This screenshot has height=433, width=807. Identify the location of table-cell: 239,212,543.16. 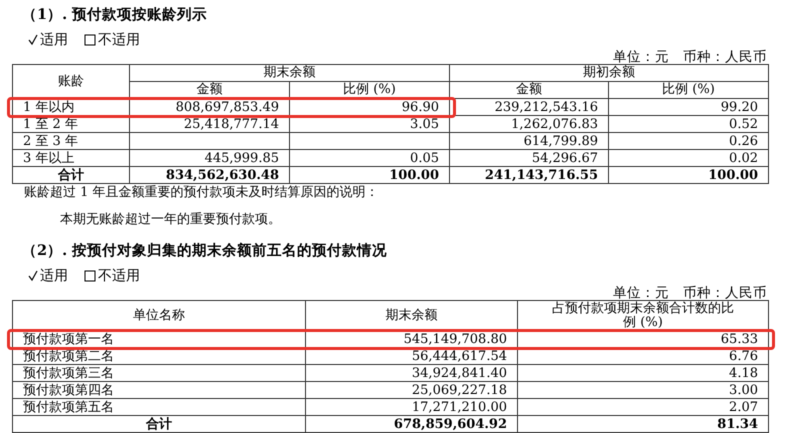
(529, 107).